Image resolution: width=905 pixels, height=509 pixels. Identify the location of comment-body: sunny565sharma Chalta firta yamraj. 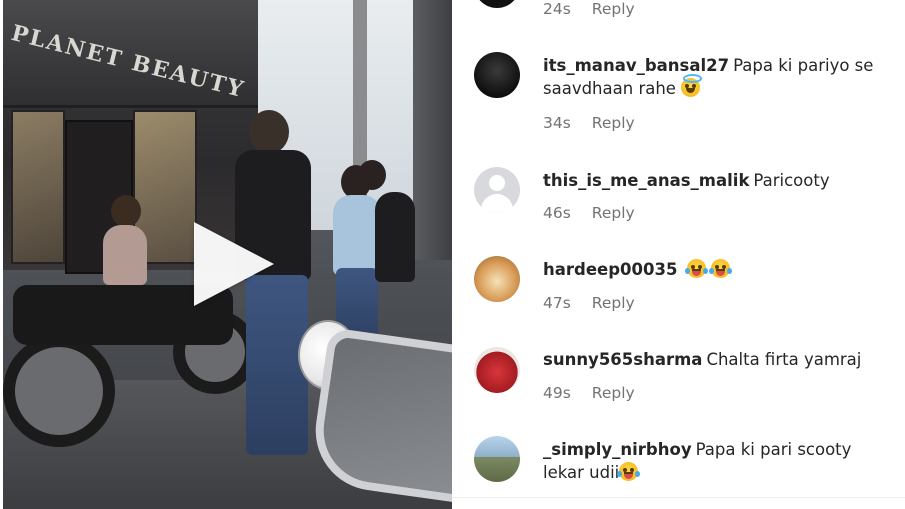
(713, 359).